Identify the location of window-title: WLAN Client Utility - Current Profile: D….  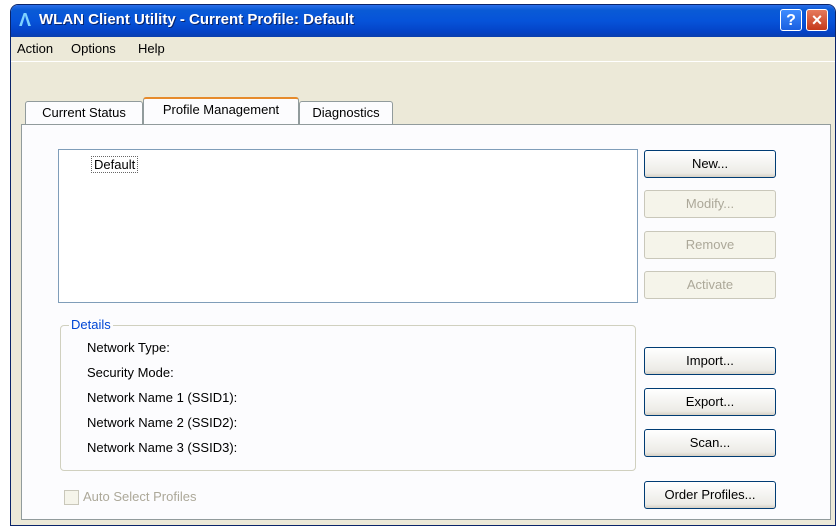
(196, 19).